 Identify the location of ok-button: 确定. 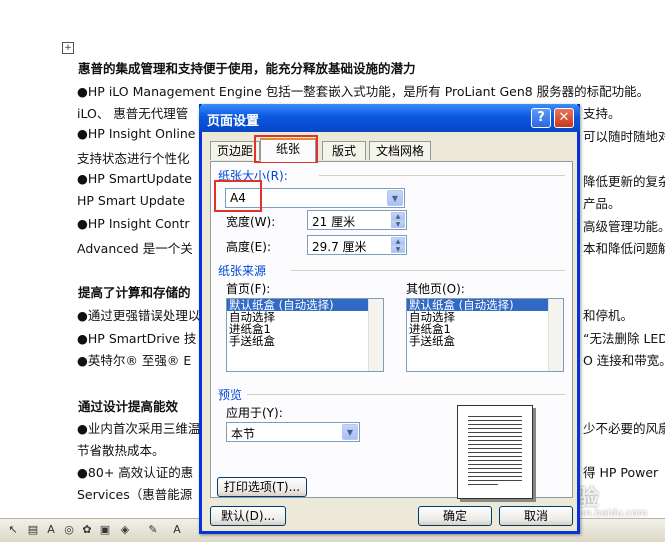
(455, 516).